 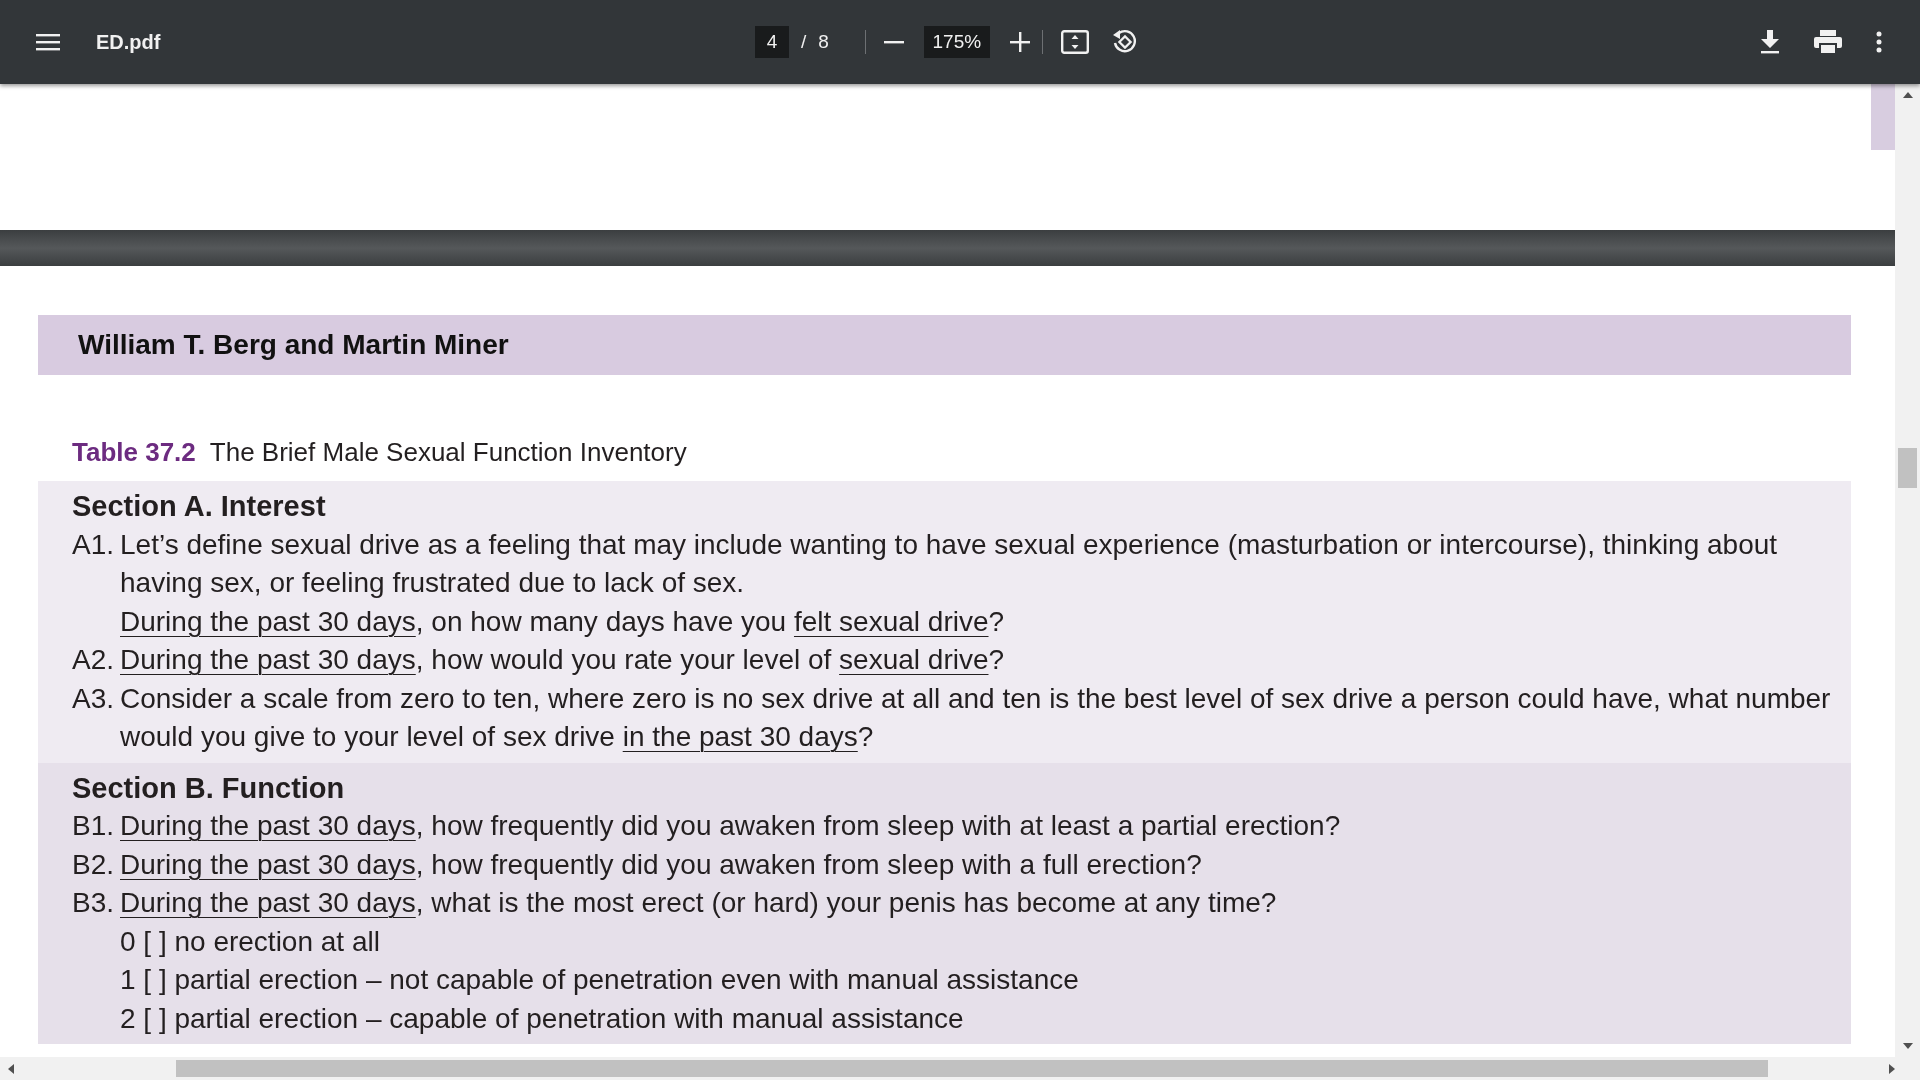 I want to click on question-number: B1., so click(x=92, y=826).